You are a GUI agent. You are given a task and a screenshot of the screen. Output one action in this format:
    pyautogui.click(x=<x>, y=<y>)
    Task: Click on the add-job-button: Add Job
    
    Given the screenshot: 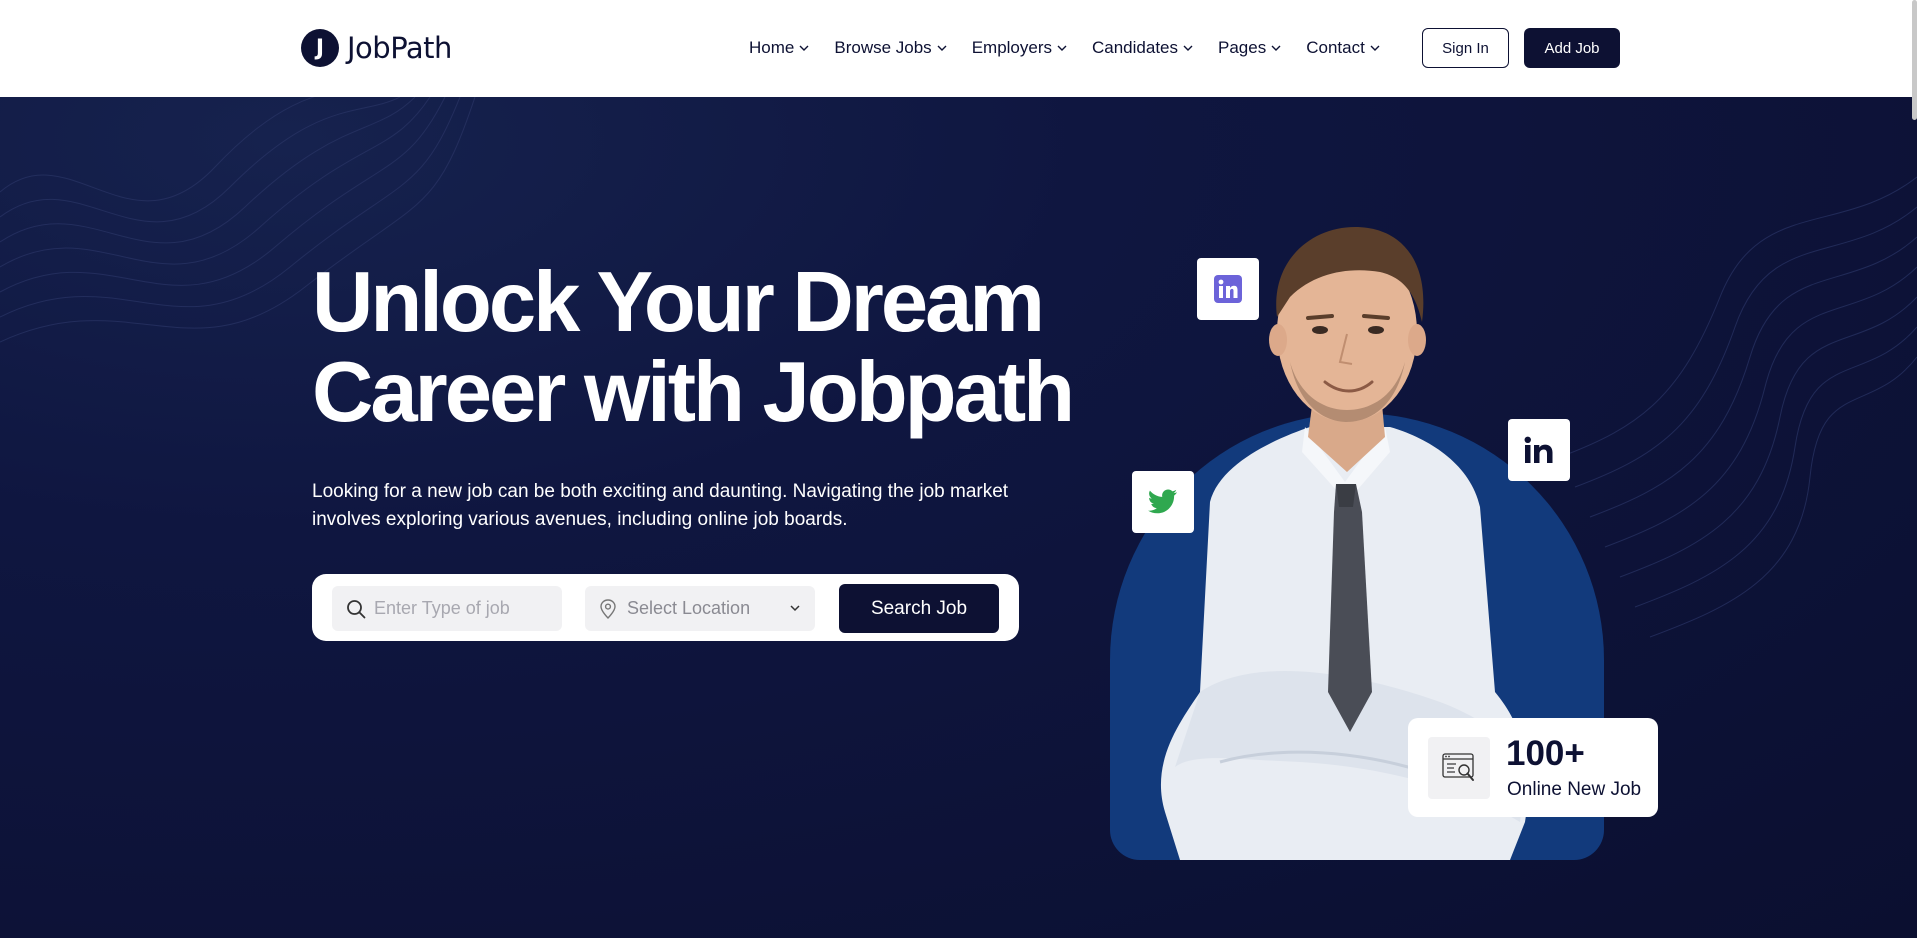 What is the action you would take?
    pyautogui.click(x=1572, y=48)
    